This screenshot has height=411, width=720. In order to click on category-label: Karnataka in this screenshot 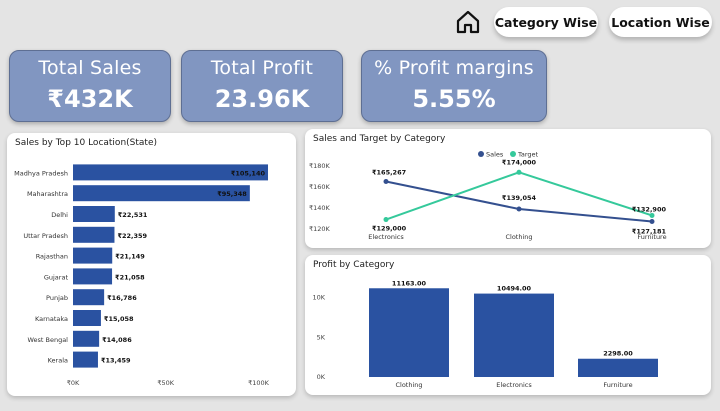, I will do `click(51, 319)`.